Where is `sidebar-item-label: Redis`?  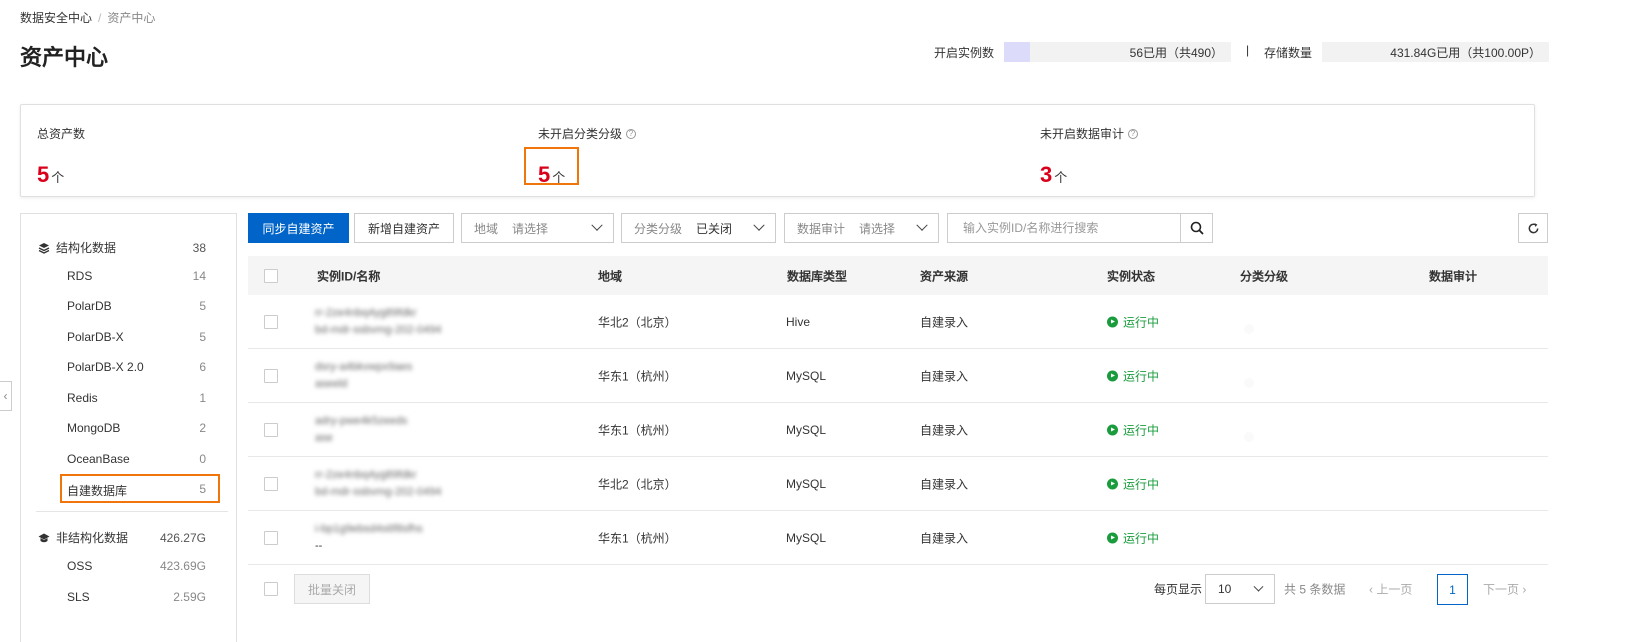
sidebar-item-label: Redis is located at coordinates (82, 398).